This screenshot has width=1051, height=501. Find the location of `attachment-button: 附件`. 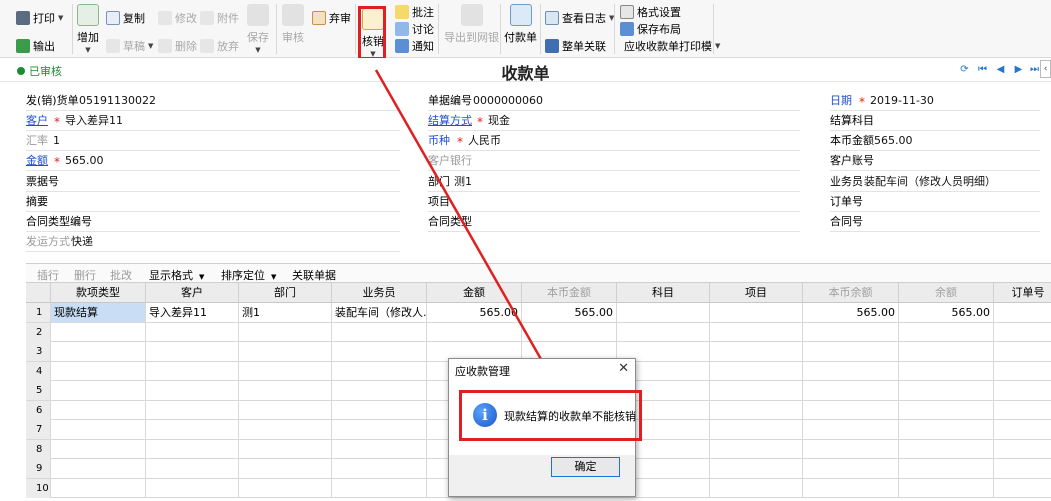

attachment-button: 附件 is located at coordinates (219, 18).